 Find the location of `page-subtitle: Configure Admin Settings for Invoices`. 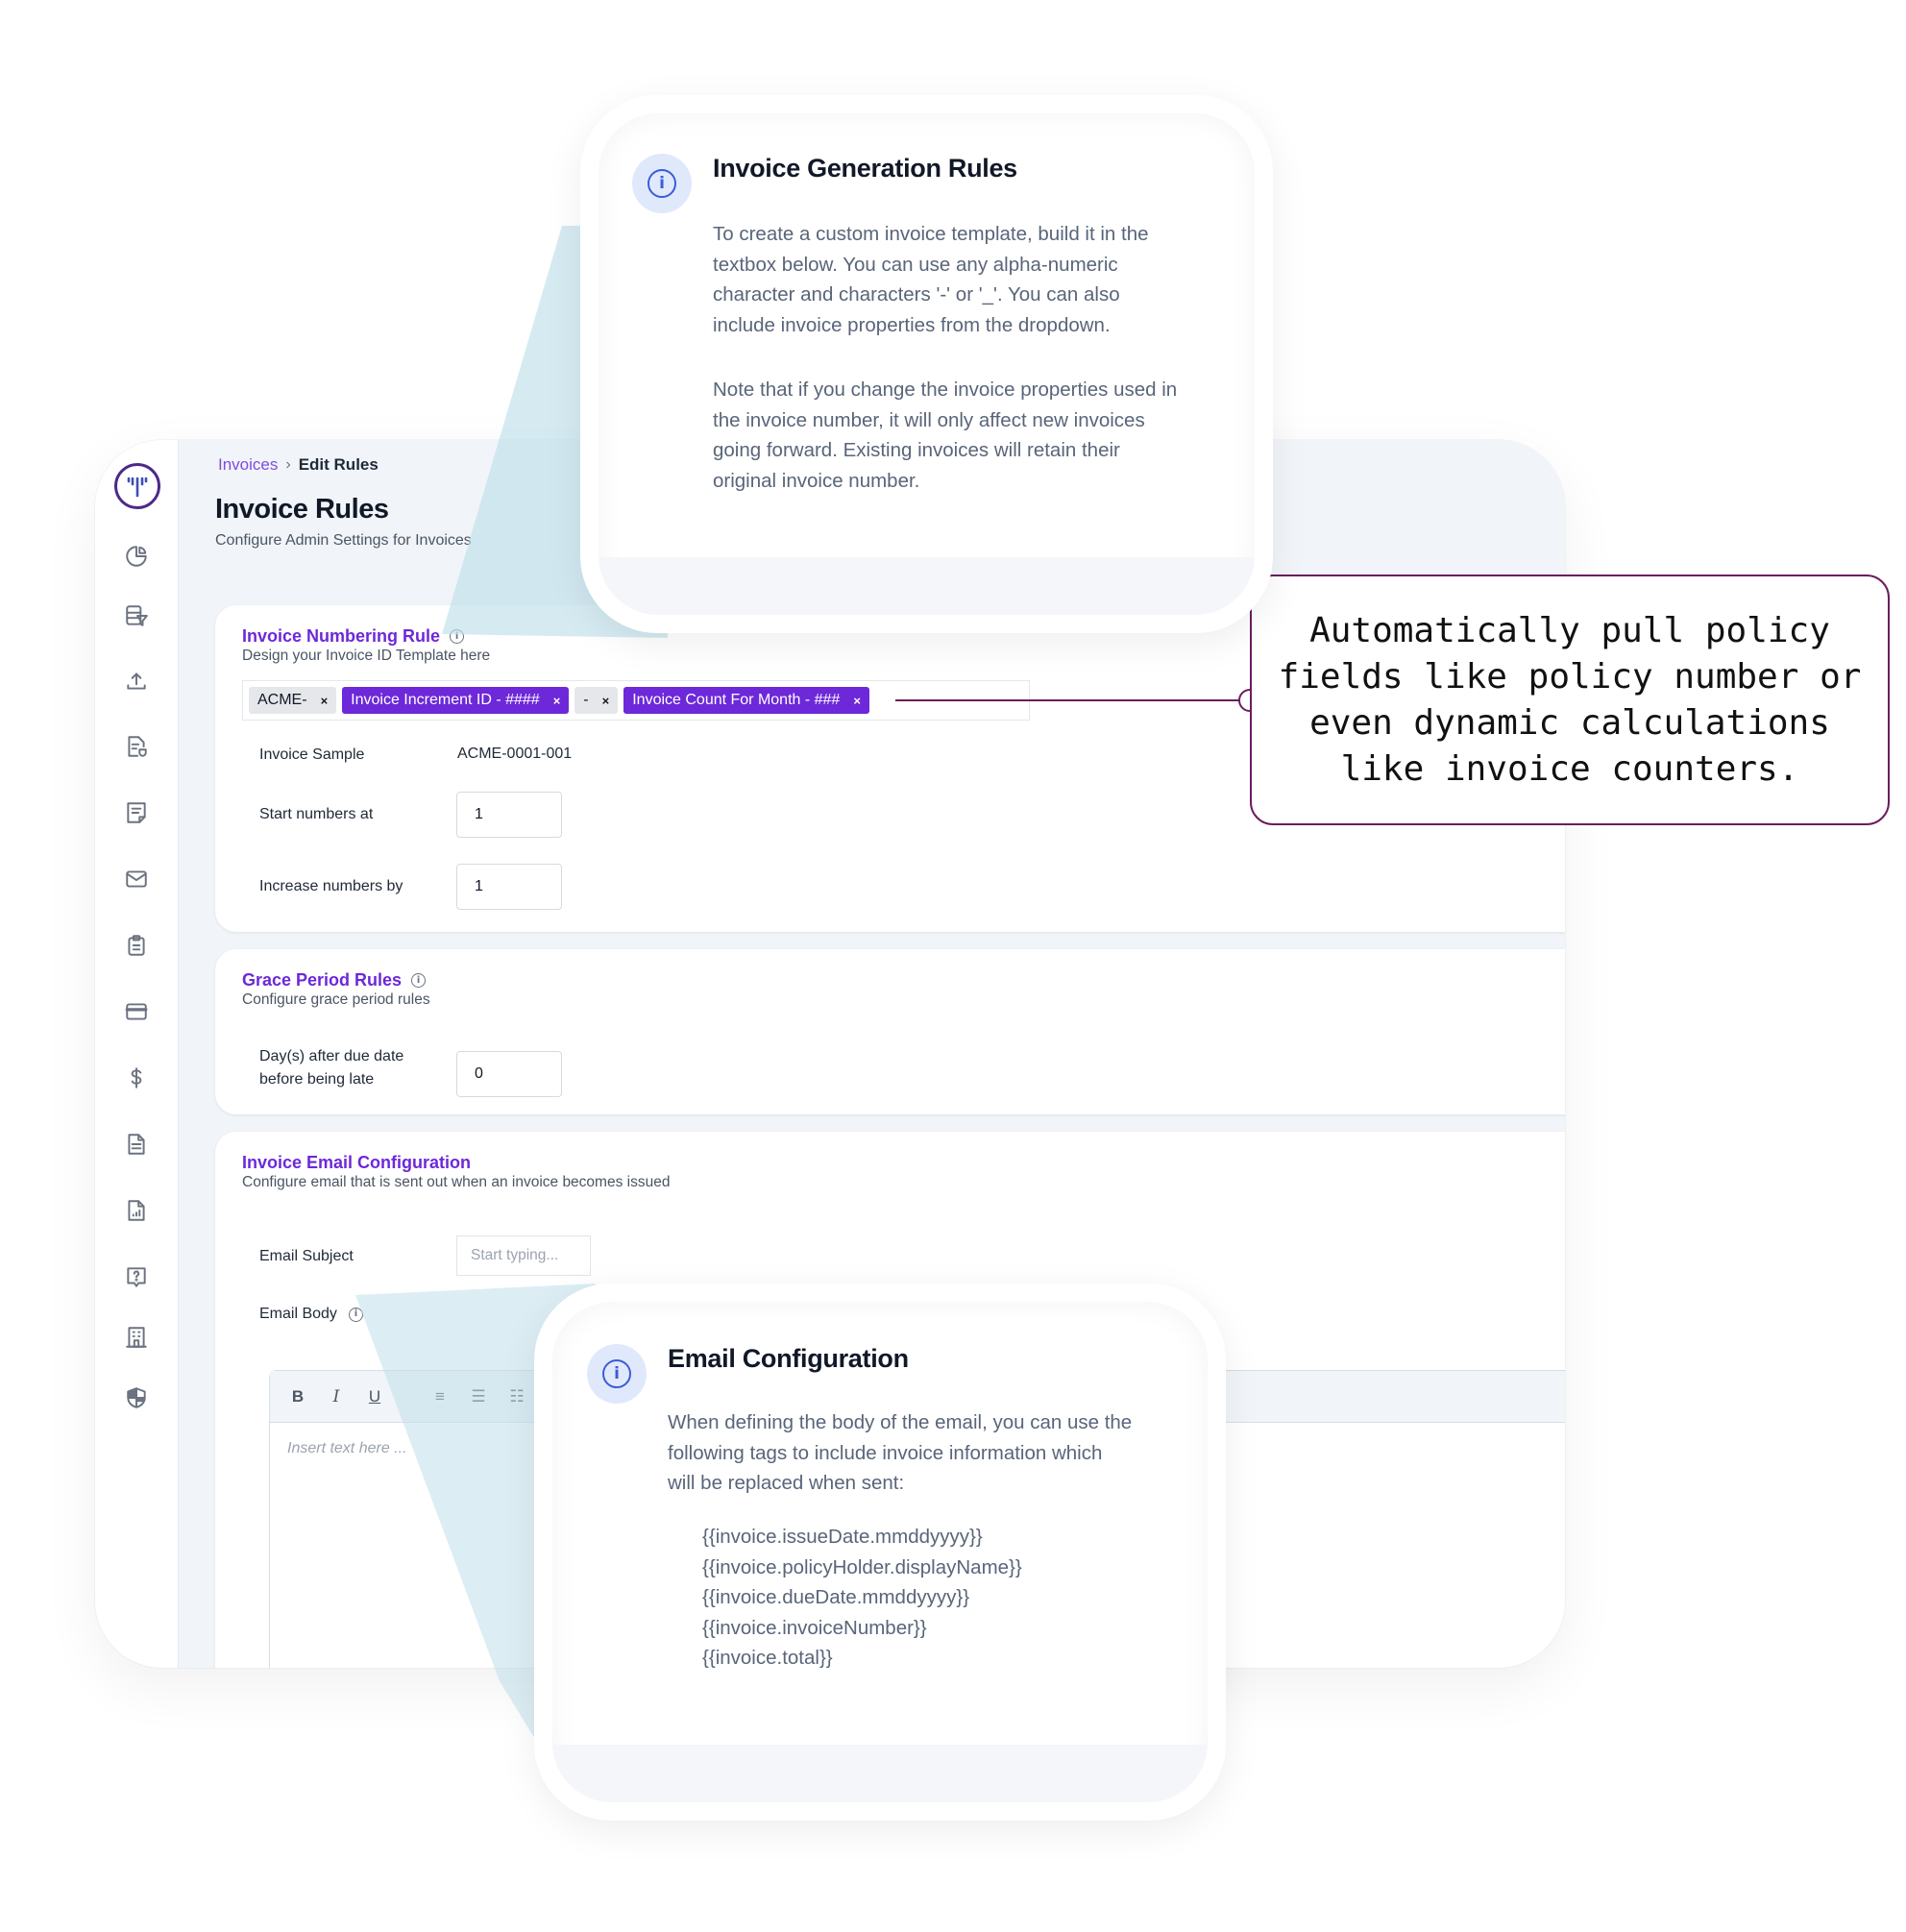

page-subtitle: Configure Admin Settings for Invoices is located at coordinates (343, 540).